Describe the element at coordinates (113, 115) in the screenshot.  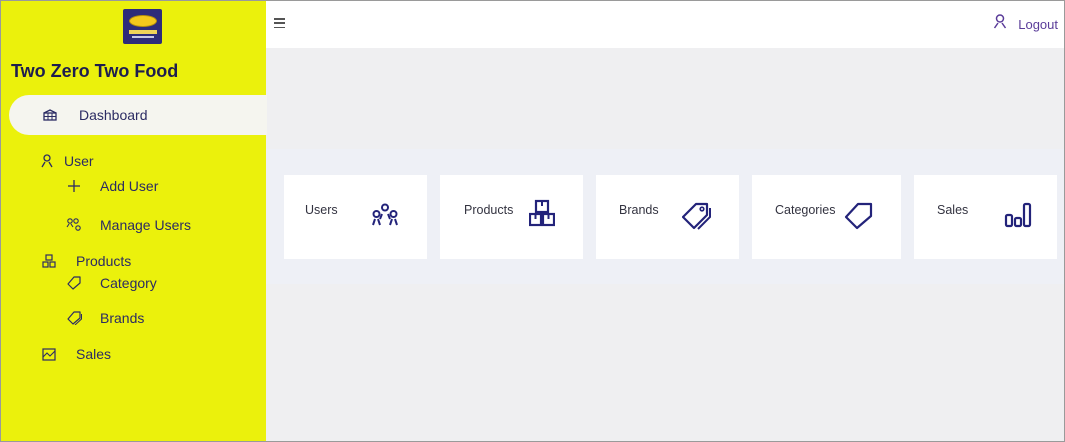
I see `sidebar-item-label: Dashboard` at that location.